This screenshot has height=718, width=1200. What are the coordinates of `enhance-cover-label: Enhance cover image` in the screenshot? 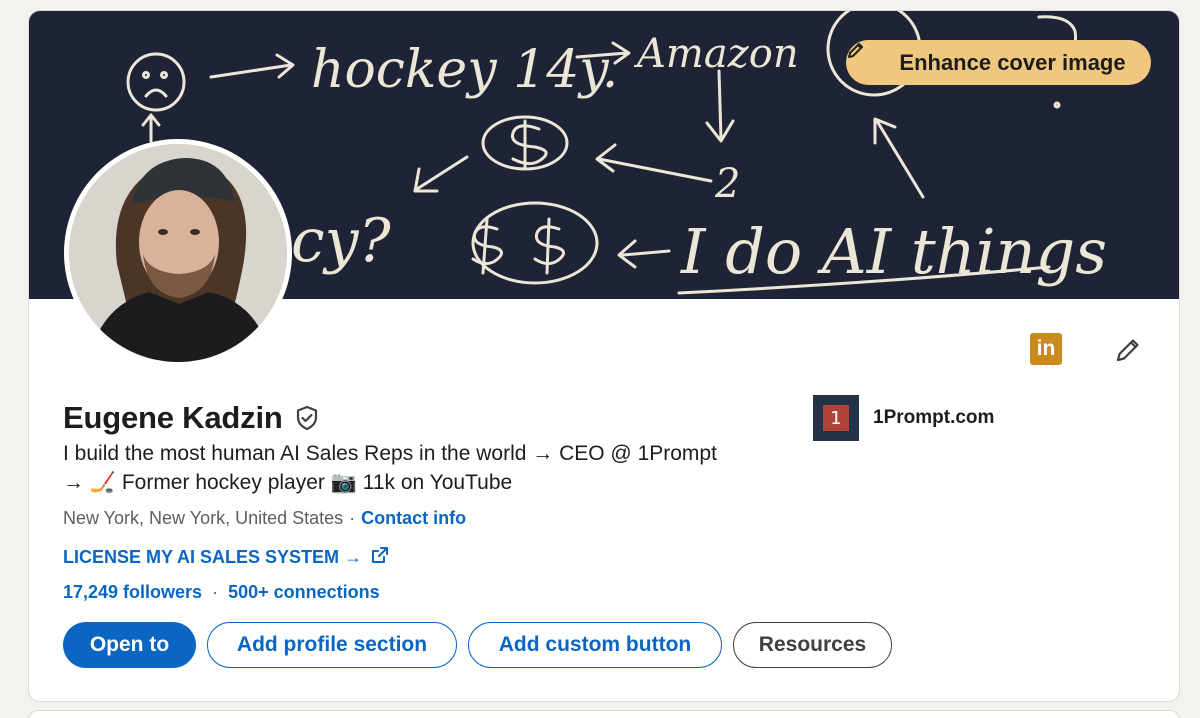 It's located at (1012, 62).